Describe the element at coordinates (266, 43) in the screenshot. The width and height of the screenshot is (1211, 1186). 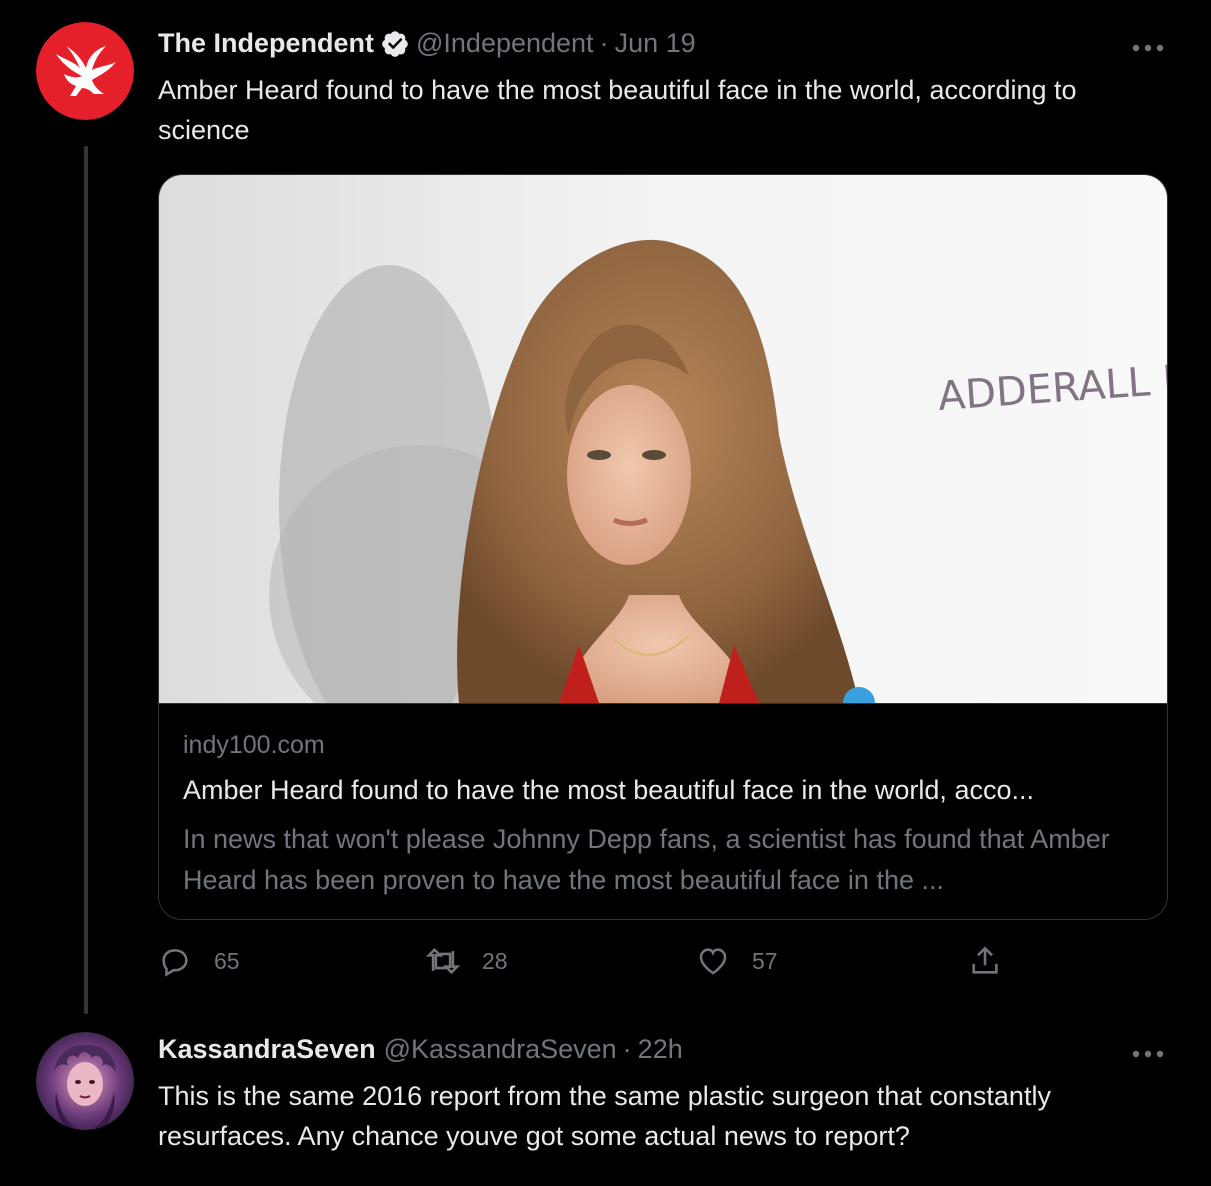
I see `author-name: The Independent` at that location.